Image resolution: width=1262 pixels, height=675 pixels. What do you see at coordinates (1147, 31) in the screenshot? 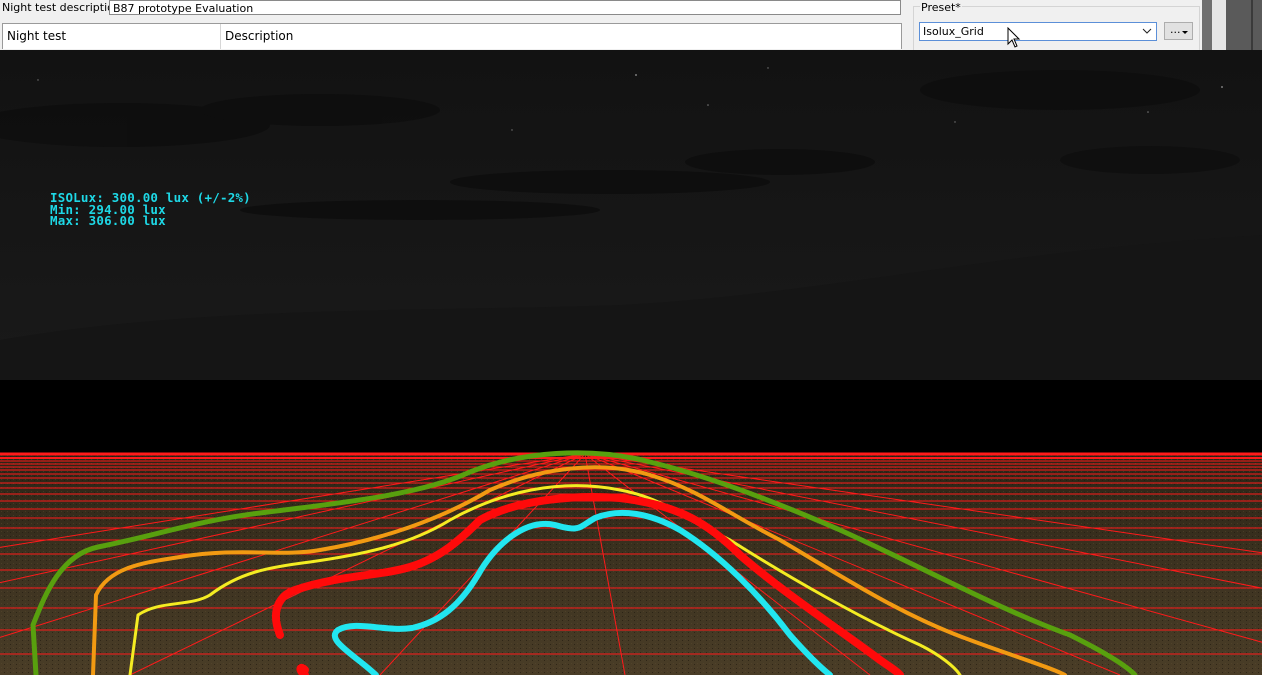
I see `chevron-down-icon` at bounding box center [1147, 31].